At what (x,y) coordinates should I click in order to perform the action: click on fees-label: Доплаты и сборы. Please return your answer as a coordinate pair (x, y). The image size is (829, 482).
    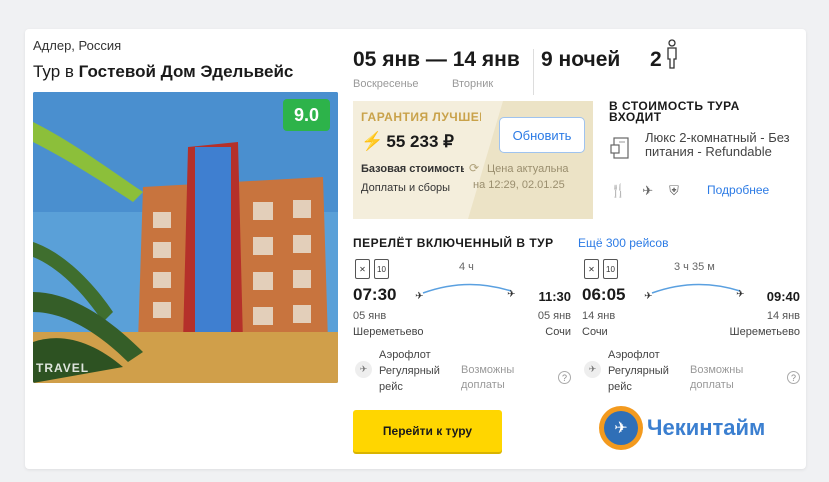
    Looking at the image, I should click on (406, 188).